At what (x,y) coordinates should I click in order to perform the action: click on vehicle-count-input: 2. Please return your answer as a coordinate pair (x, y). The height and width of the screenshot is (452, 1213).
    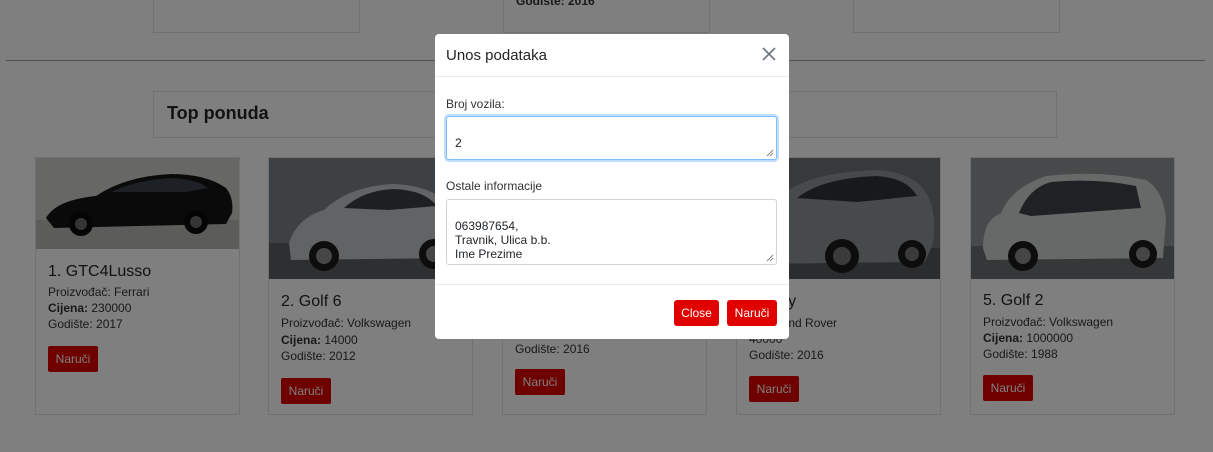
    Looking at the image, I should click on (611, 138).